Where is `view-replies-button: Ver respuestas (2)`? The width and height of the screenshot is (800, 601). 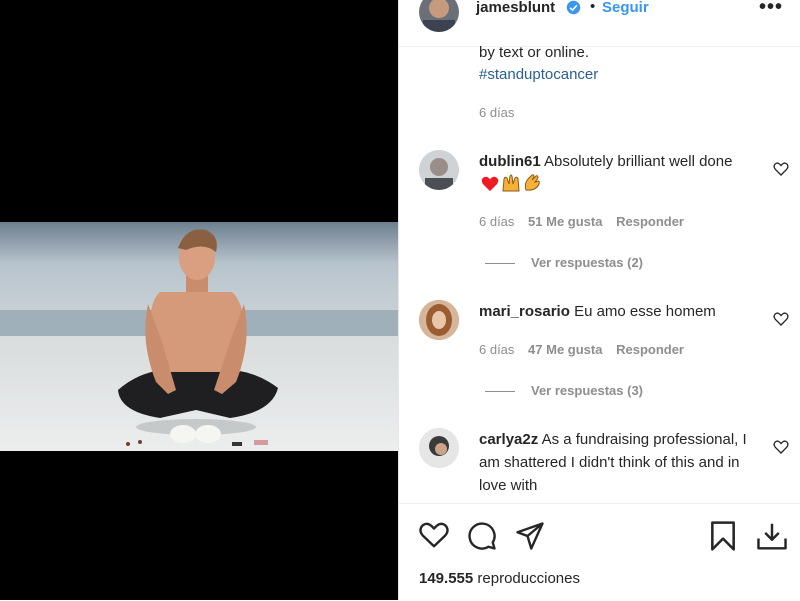 view-replies-button: Ver respuestas (2) is located at coordinates (564, 262).